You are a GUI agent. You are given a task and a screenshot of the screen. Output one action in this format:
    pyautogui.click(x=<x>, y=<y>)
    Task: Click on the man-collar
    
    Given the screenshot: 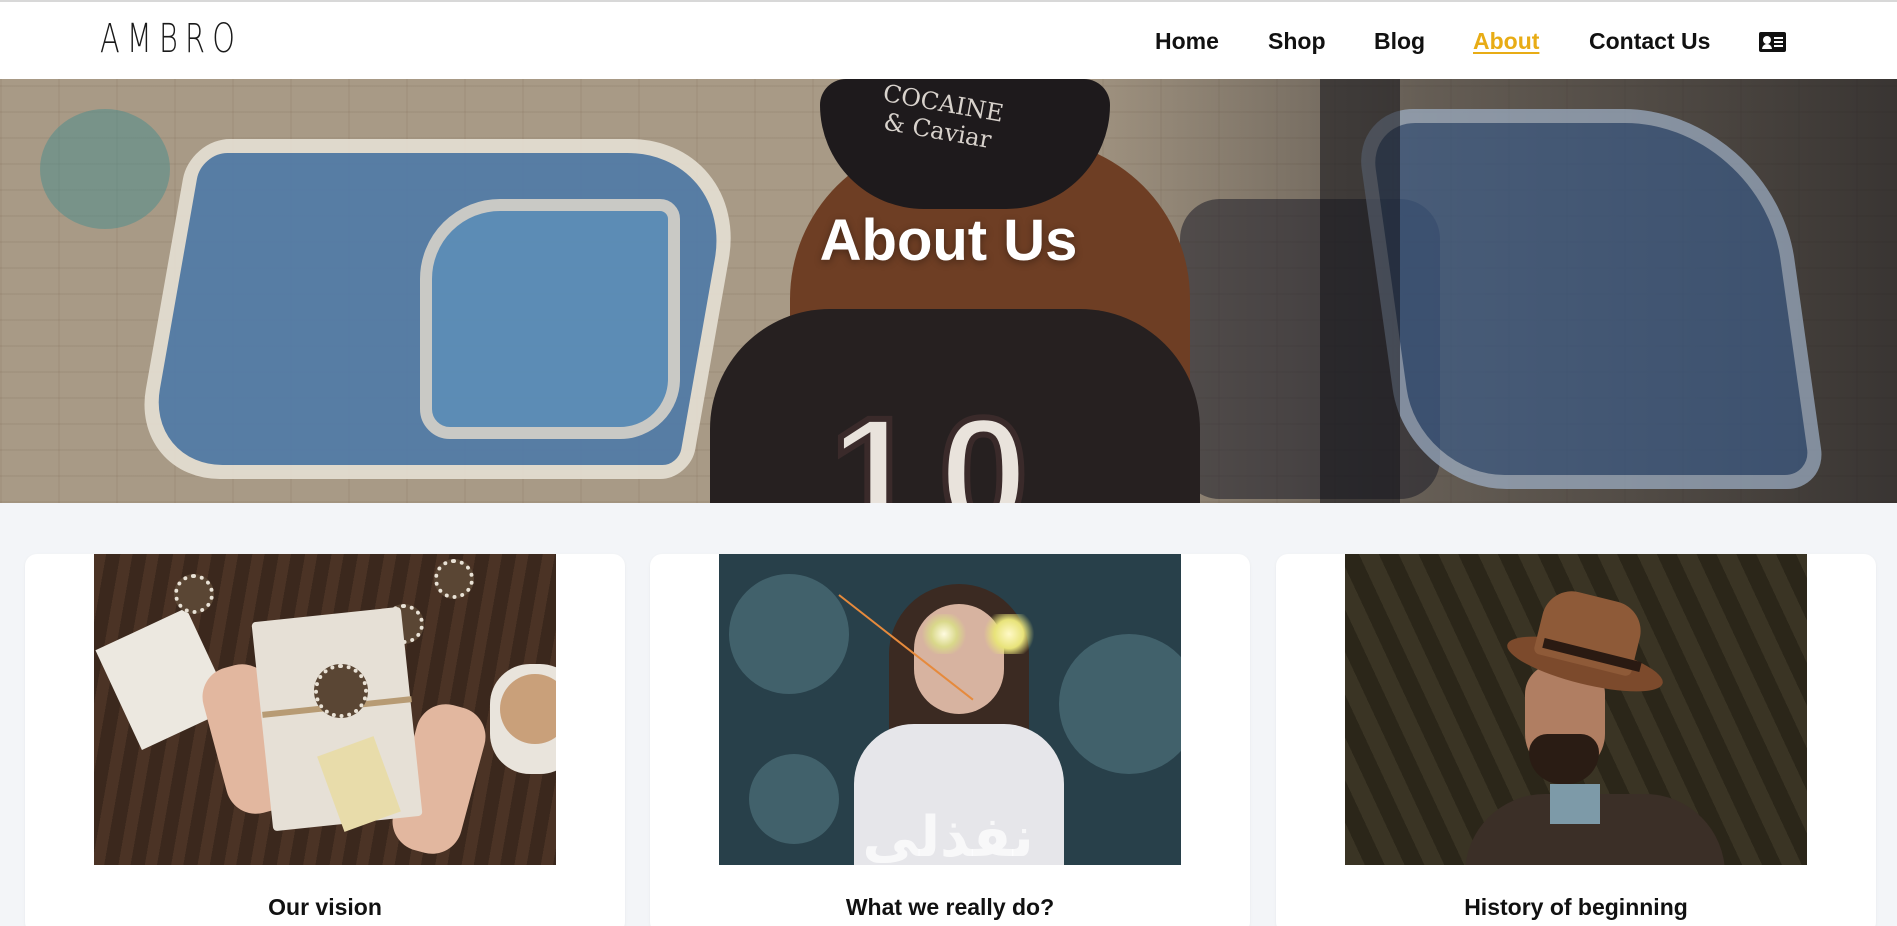 What is the action you would take?
    pyautogui.click(x=1575, y=804)
    